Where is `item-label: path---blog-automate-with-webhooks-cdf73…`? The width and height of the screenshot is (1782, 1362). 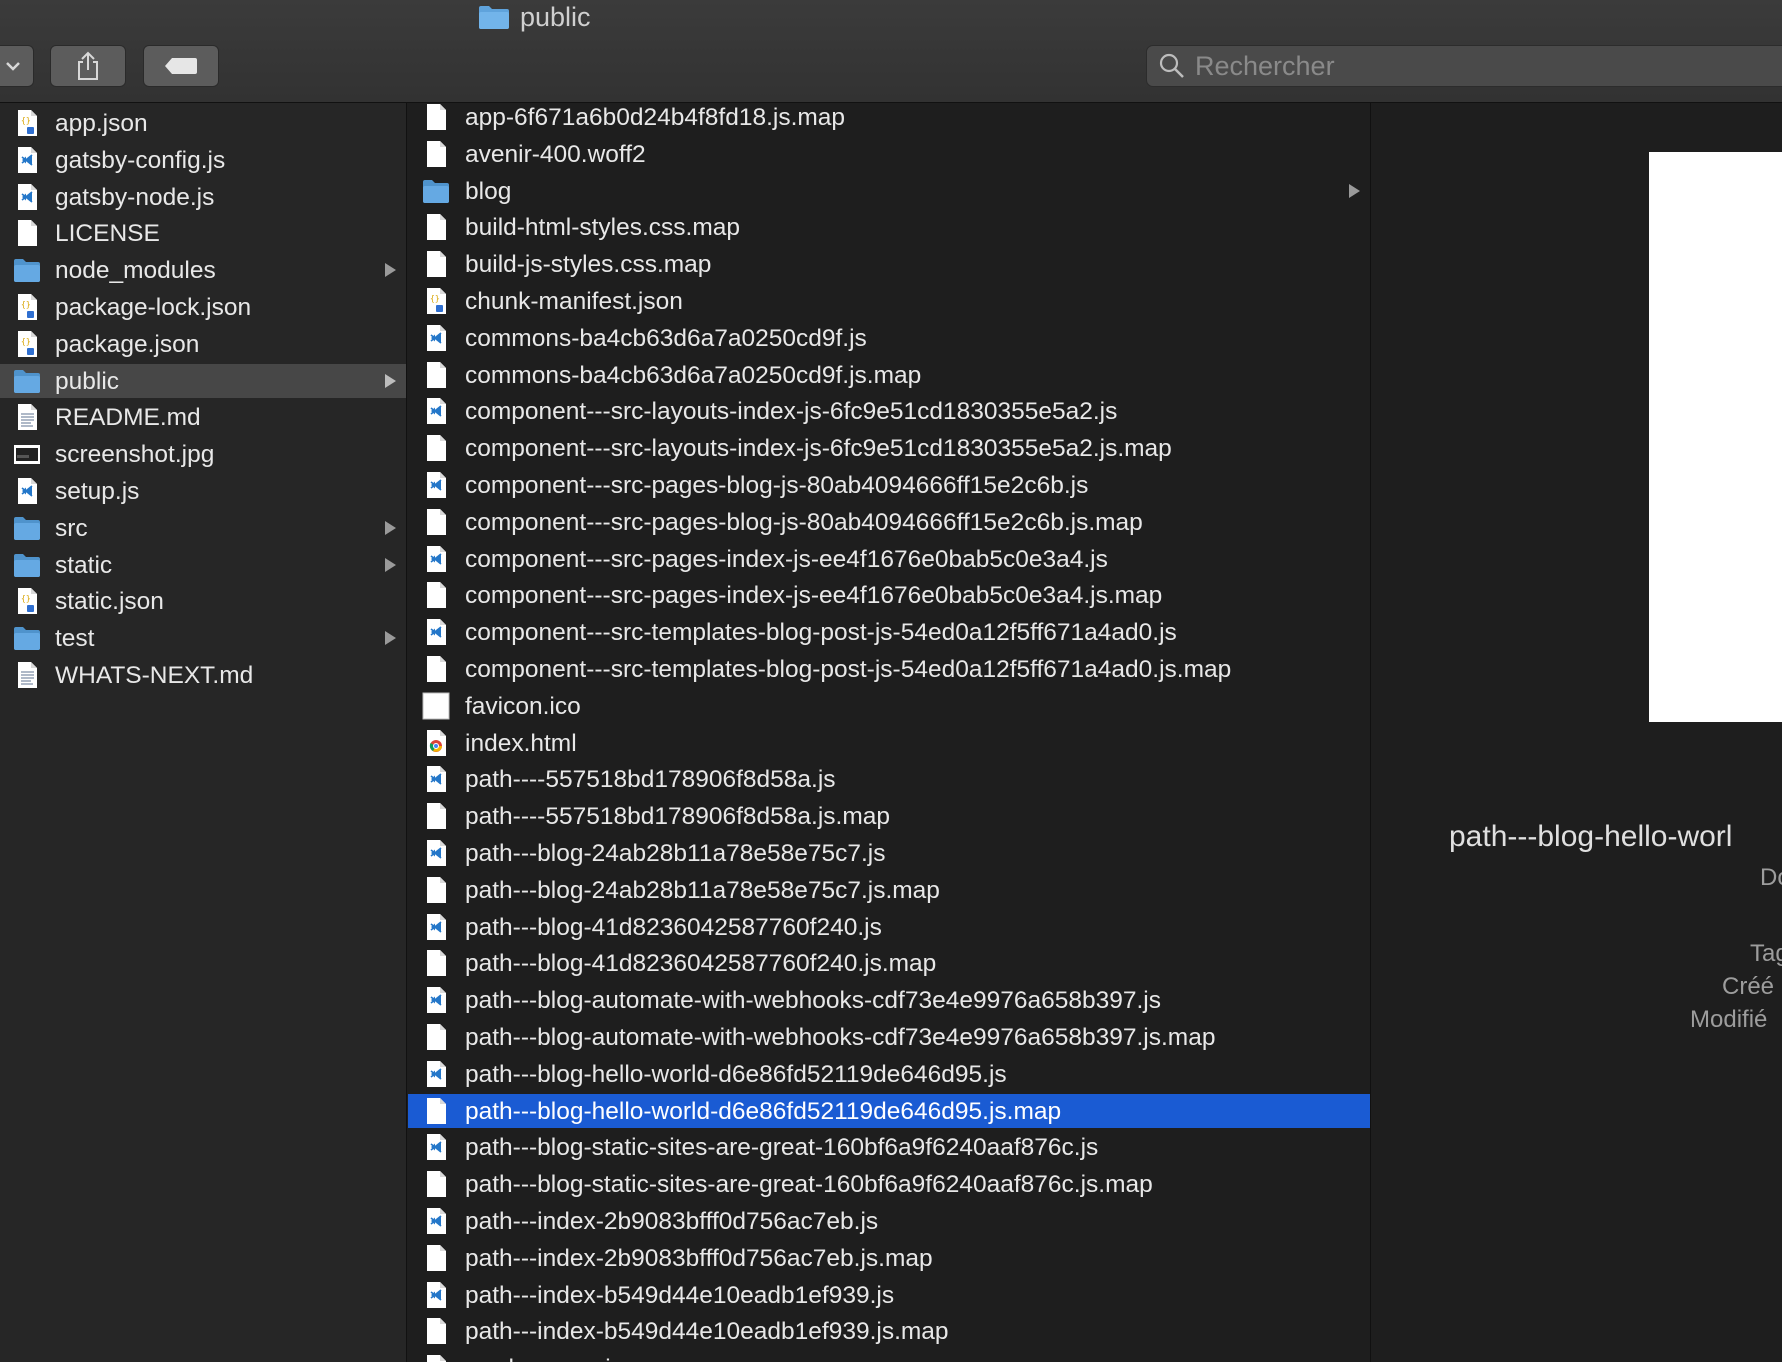 item-label: path---blog-automate-with-webhooks-cdf73… is located at coordinates (813, 1001).